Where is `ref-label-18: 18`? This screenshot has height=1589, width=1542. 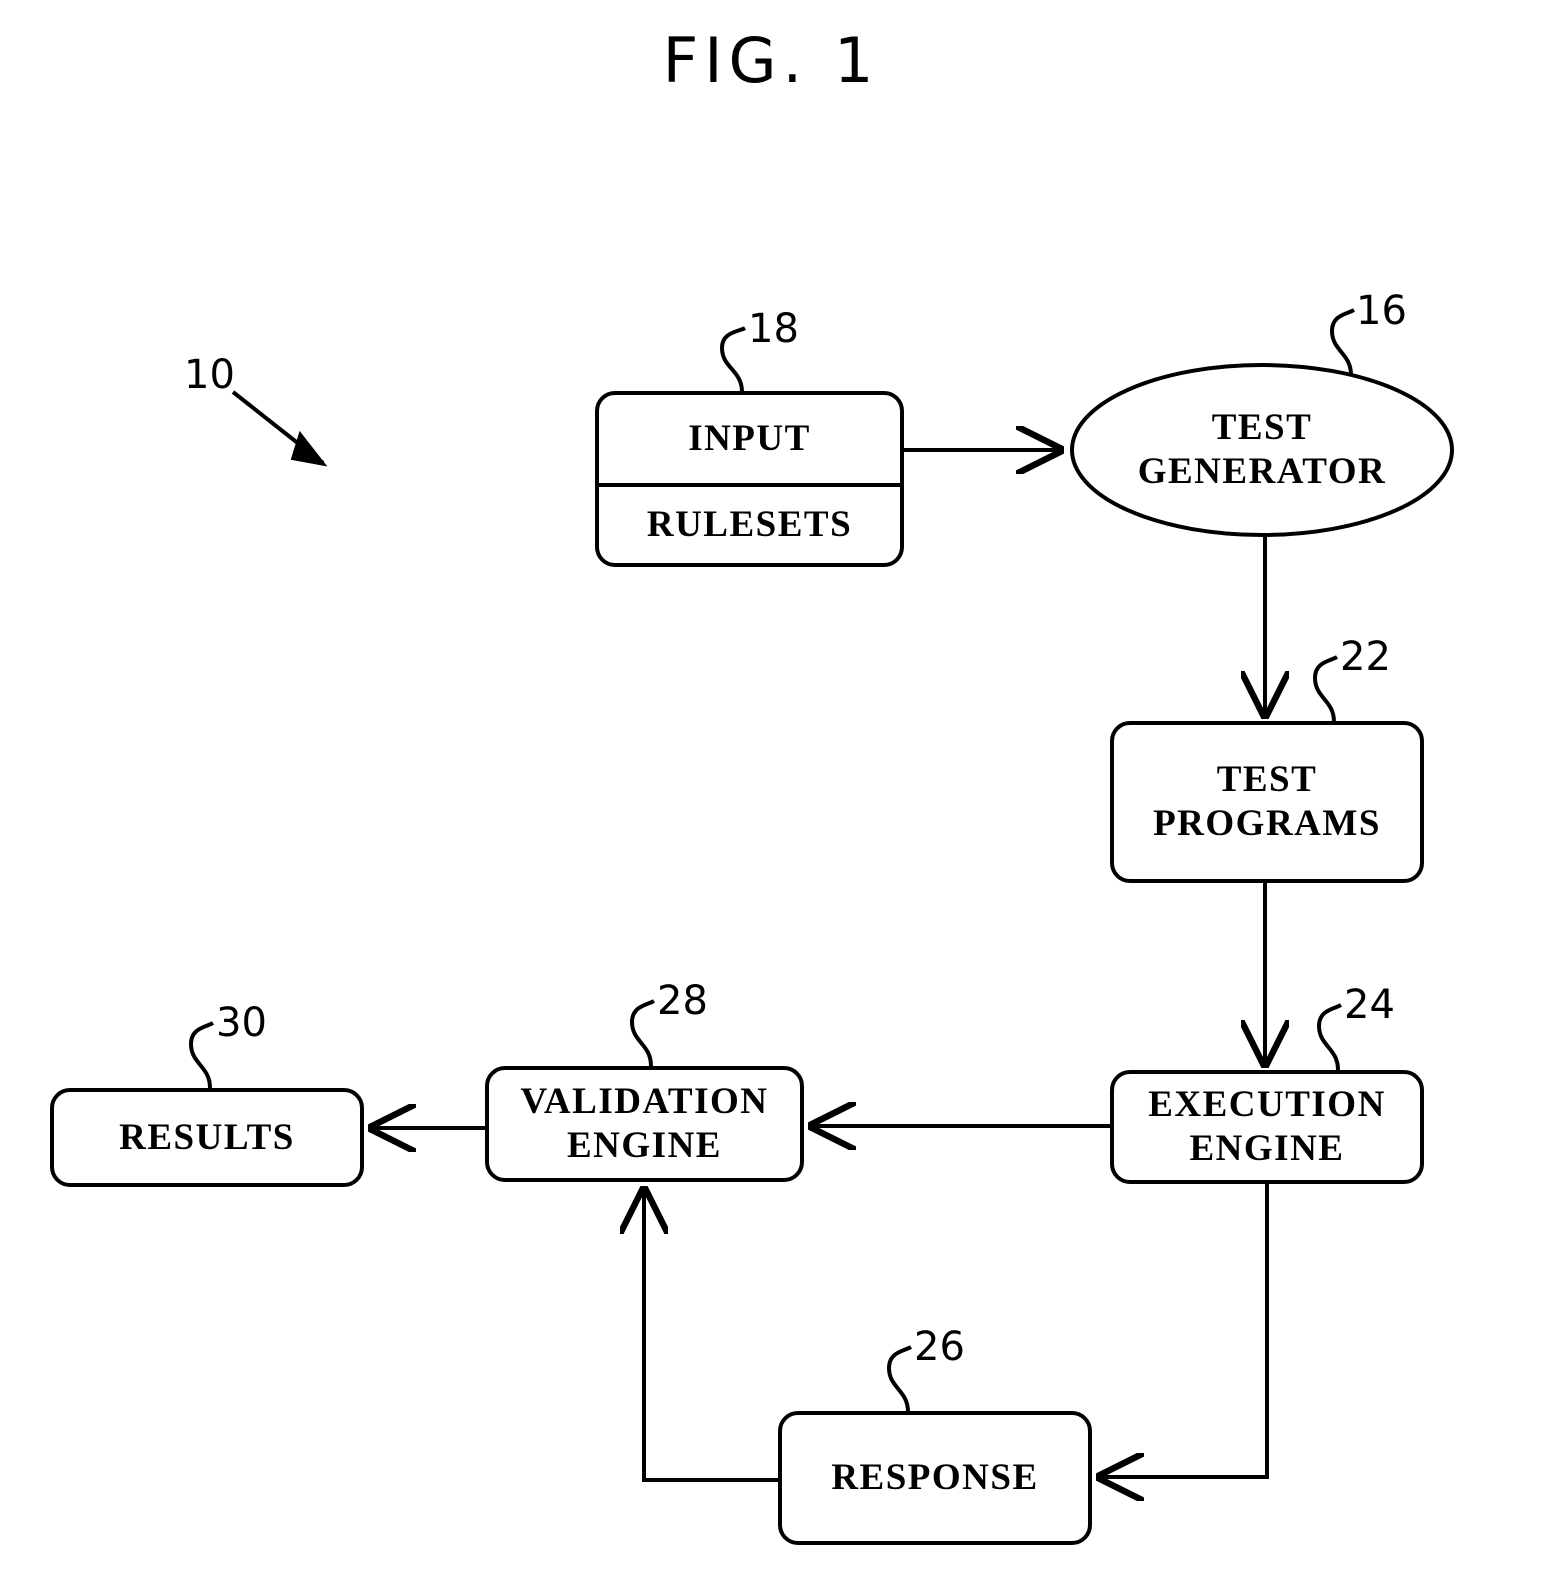 ref-label-18: 18 is located at coordinates (773, 329).